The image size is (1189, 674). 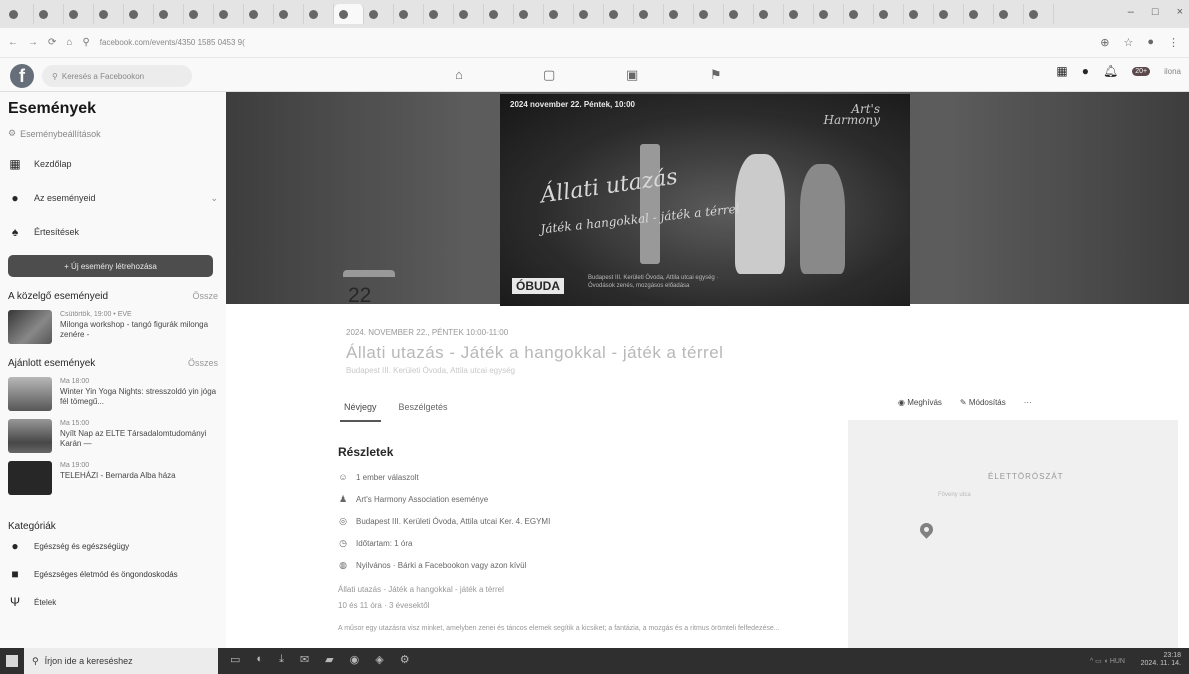 I want to click on profile-icon: ●, so click(x=1150, y=42).